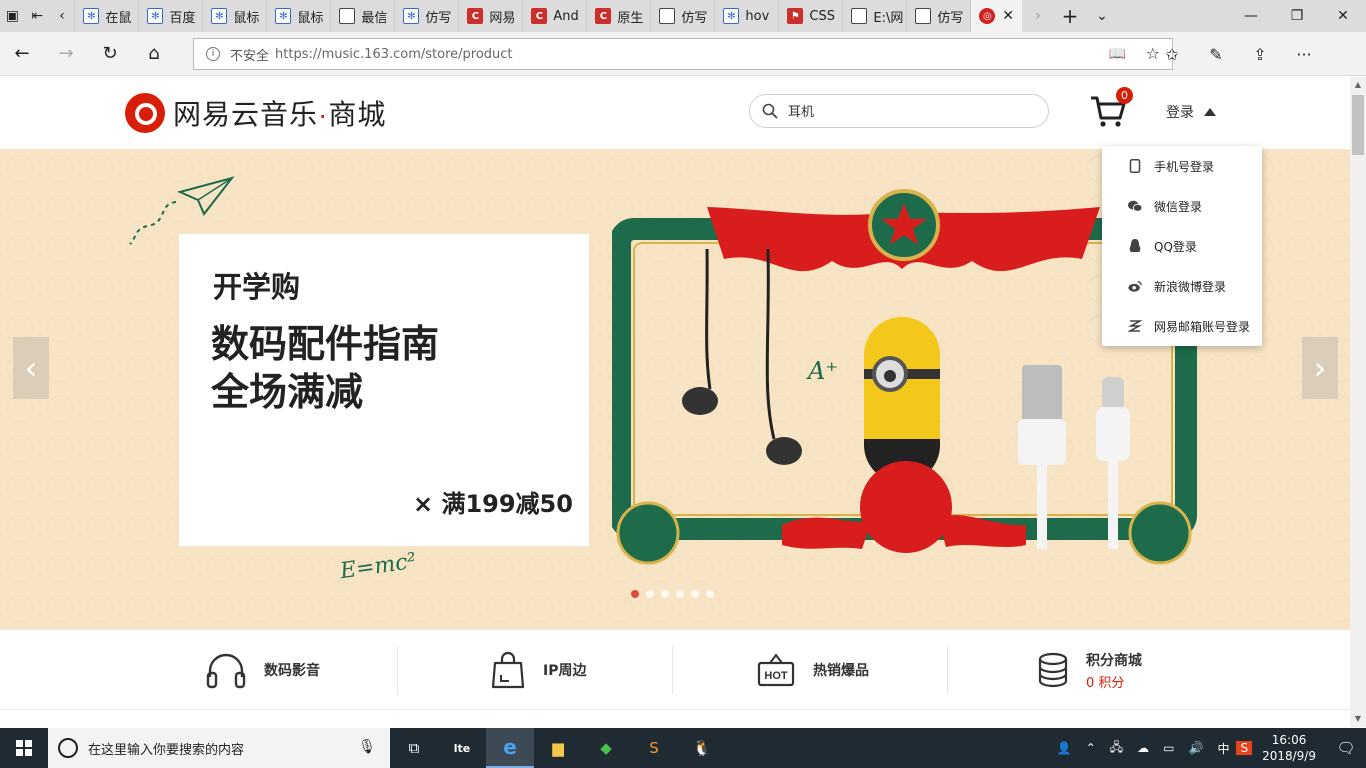 The image size is (1366, 768). Describe the element at coordinates (292, 671) in the screenshot. I see `category-label: 数码影音` at that location.